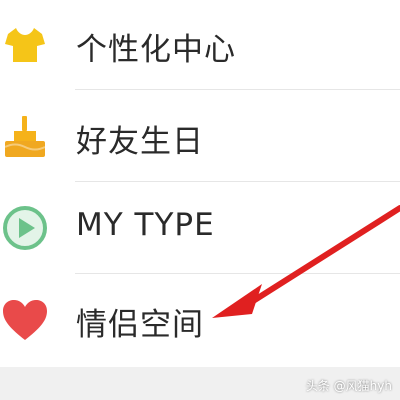 The width and height of the screenshot is (400, 400). I want to click on play-circle-icon, so click(25, 228).